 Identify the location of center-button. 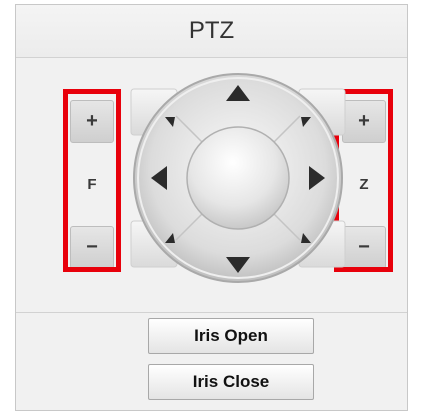
(238, 178).